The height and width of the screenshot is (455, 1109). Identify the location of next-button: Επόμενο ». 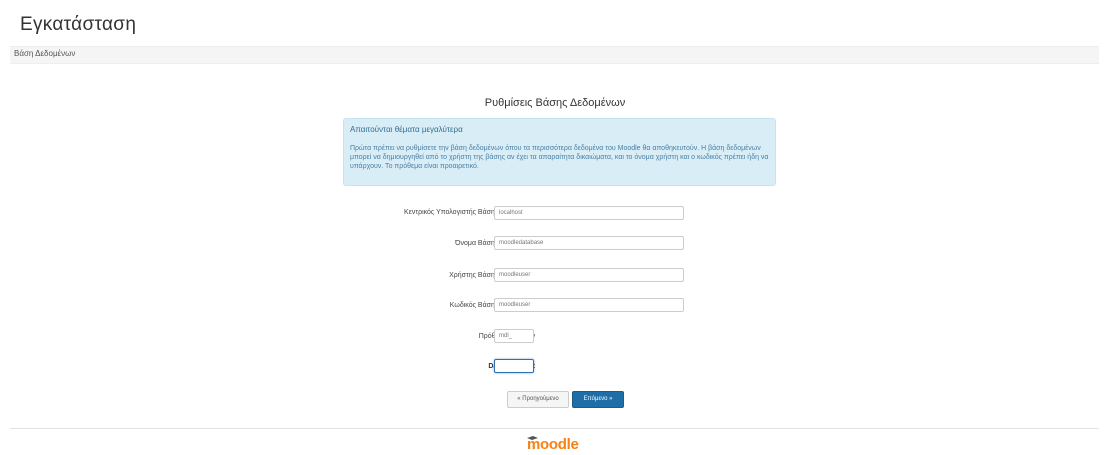
(598, 399).